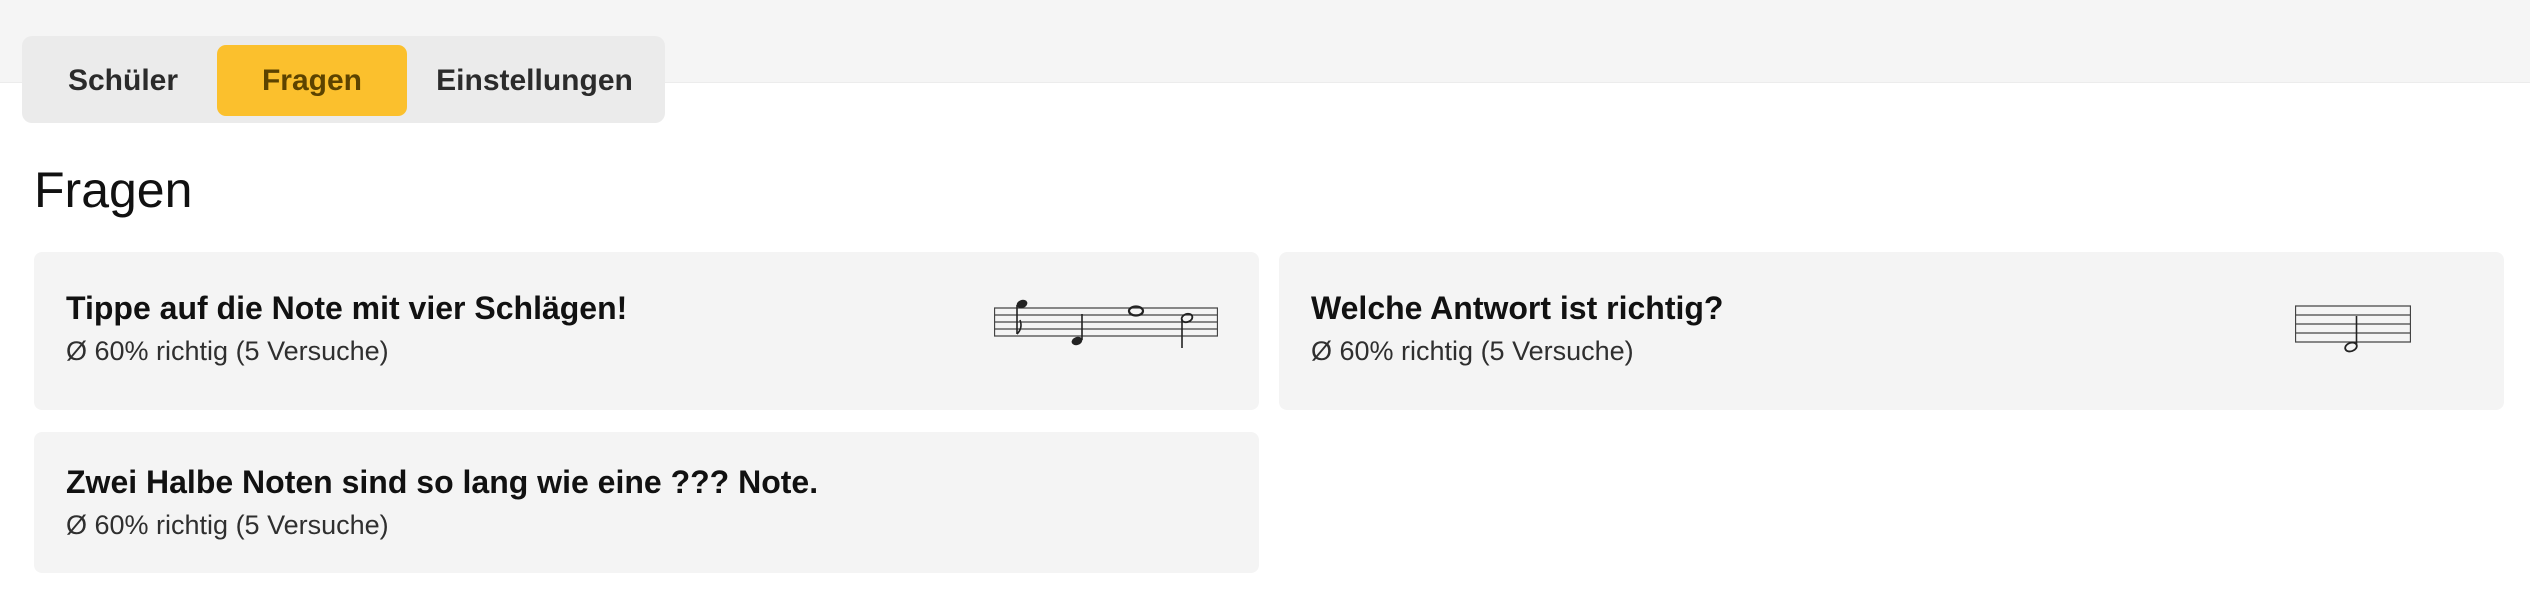 The image size is (2530, 614). What do you see at coordinates (123, 80) in the screenshot?
I see `tab-schueler: Schüler` at bounding box center [123, 80].